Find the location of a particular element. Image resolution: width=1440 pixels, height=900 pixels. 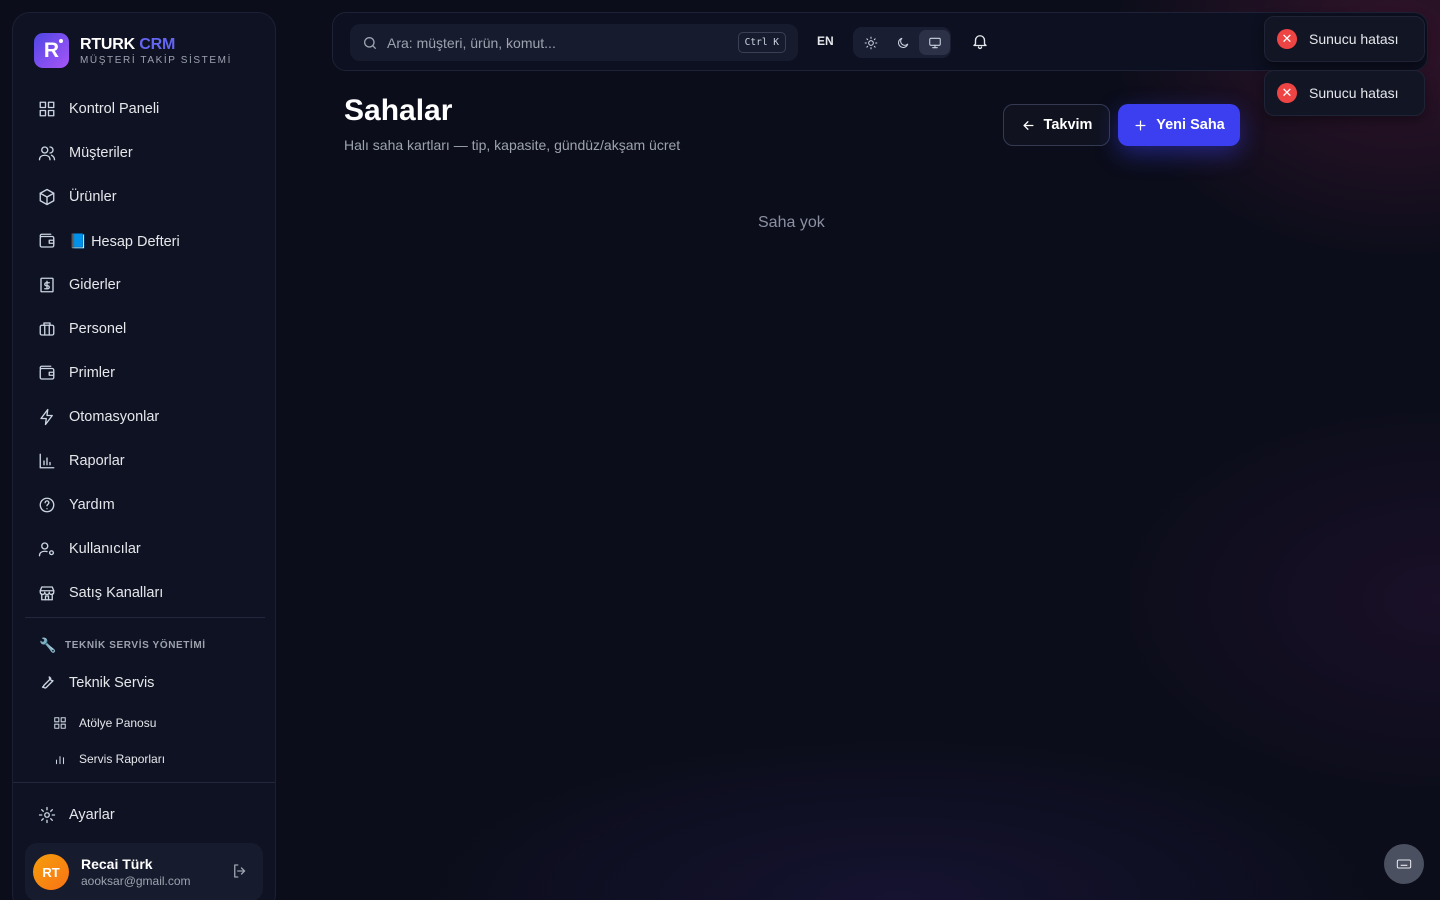

keyboard-shortcuts-button is located at coordinates (1404, 864).